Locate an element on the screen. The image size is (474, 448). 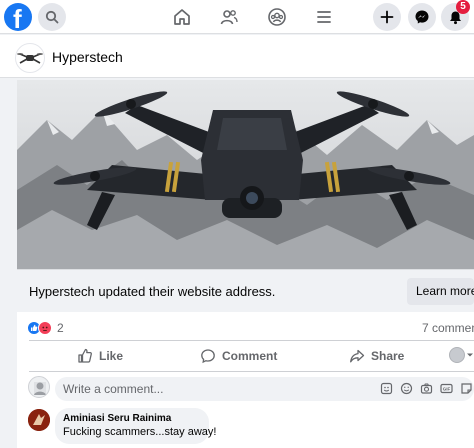
friends-icon is located at coordinates (229, 17).